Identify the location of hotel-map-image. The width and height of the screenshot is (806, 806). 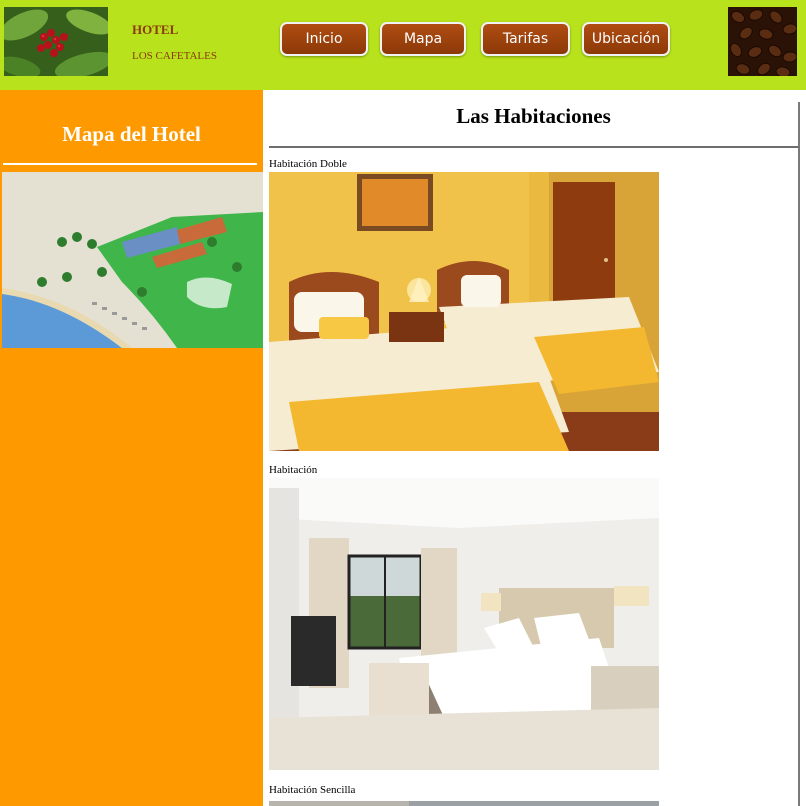
(132, 260).